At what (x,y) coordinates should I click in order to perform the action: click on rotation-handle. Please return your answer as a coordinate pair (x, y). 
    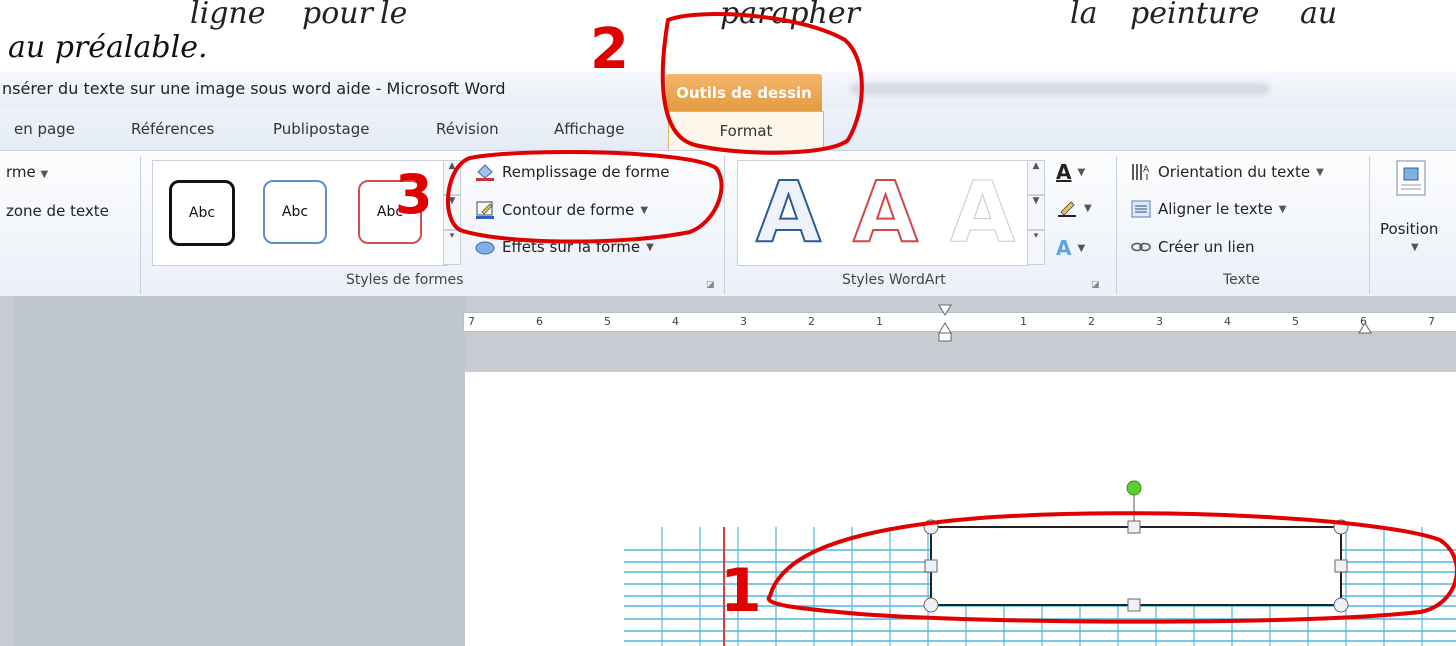
    Looking at the image, I should click on (1134, 488).